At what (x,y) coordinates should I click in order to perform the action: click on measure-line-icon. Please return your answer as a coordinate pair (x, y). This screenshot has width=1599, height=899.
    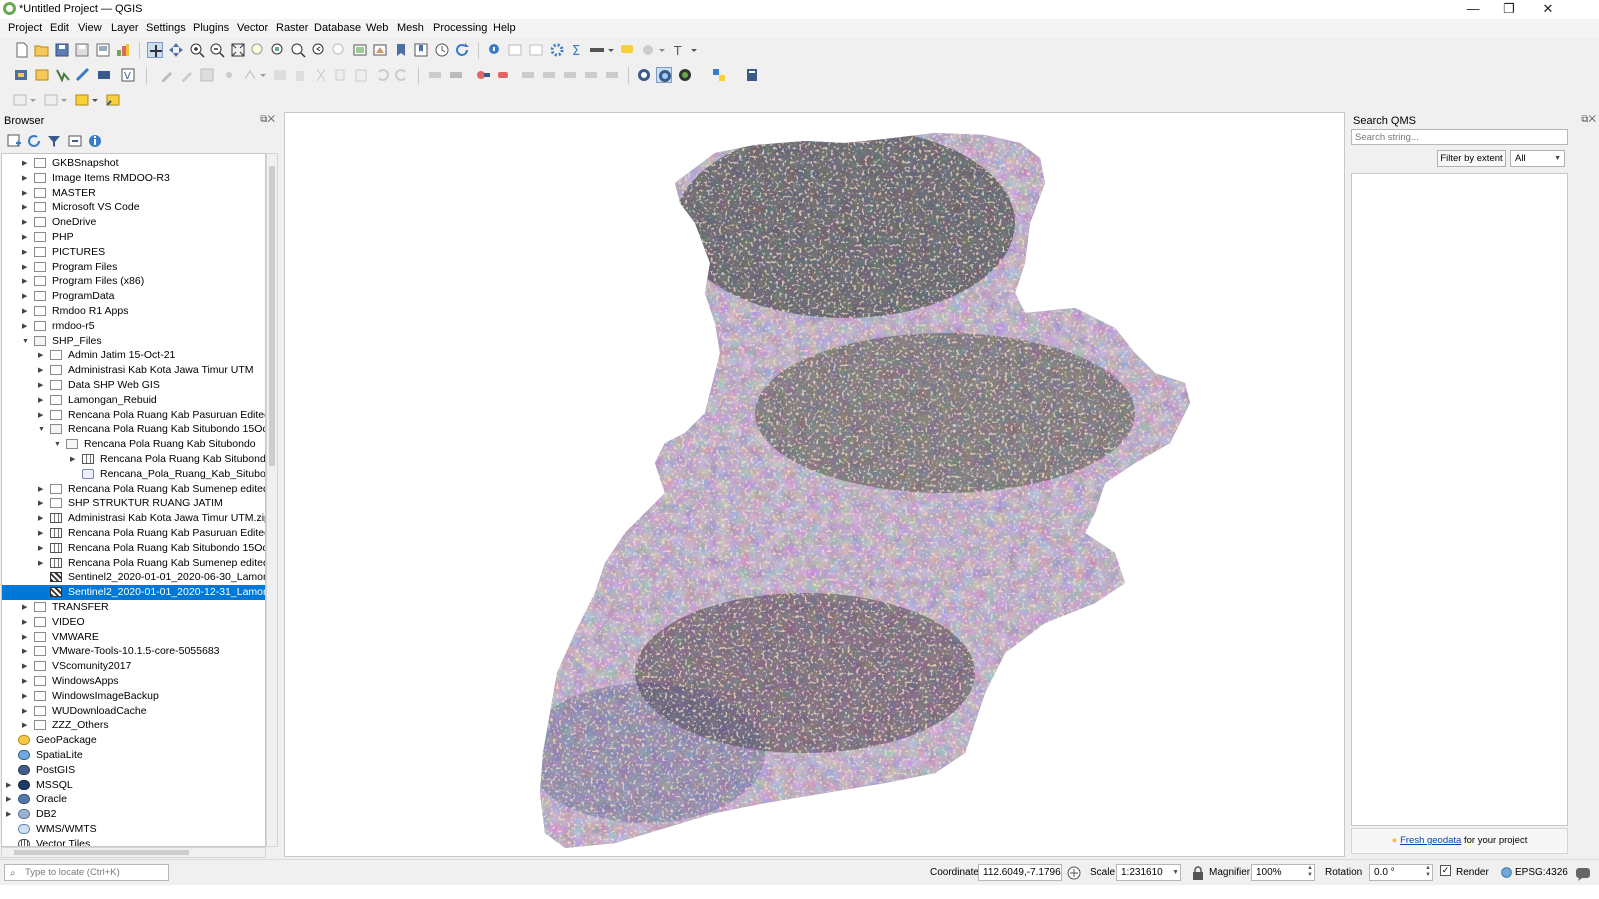
    Looking at the image, I should click on (602, 50).